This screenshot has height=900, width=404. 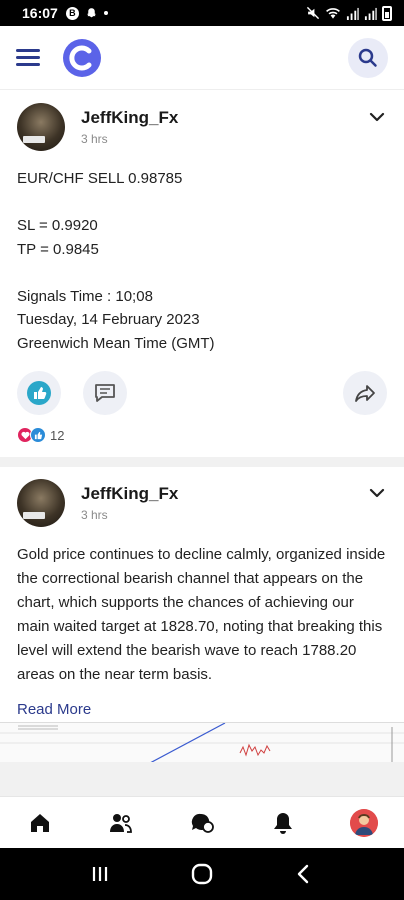 What do you see at coordinates (105, 13) in the screenshot?
I see `dot-icon` at bounding box center [105, 13].